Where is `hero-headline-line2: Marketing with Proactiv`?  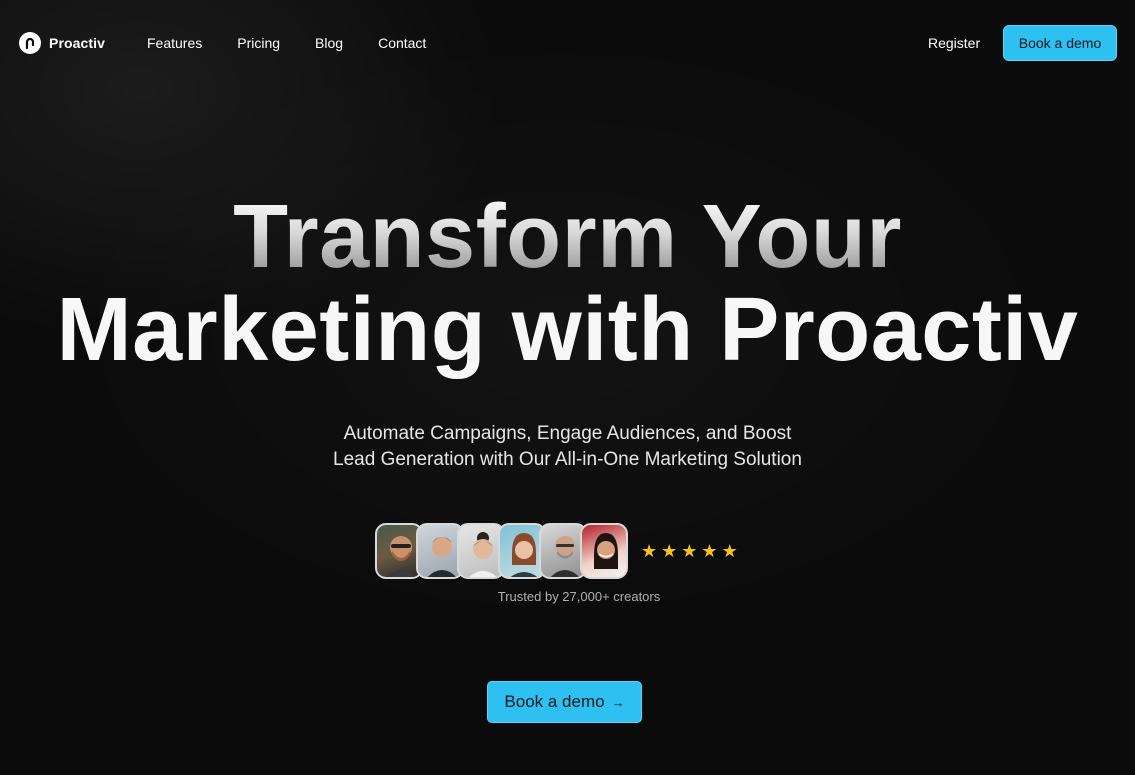 hero-headline-line2: Marketing with Proactiv is located at coordinates (567, 330).